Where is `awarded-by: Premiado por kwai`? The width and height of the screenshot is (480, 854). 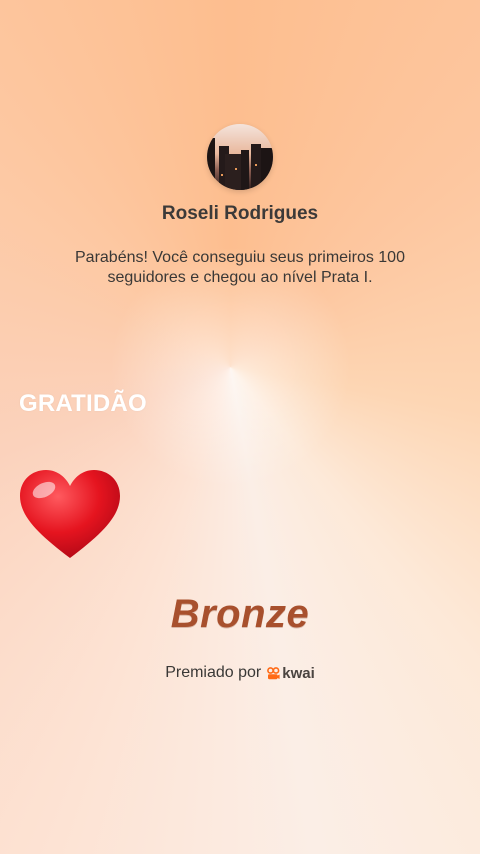
awarded-by: Premiado por kwai is located at coordinates (240, 673).